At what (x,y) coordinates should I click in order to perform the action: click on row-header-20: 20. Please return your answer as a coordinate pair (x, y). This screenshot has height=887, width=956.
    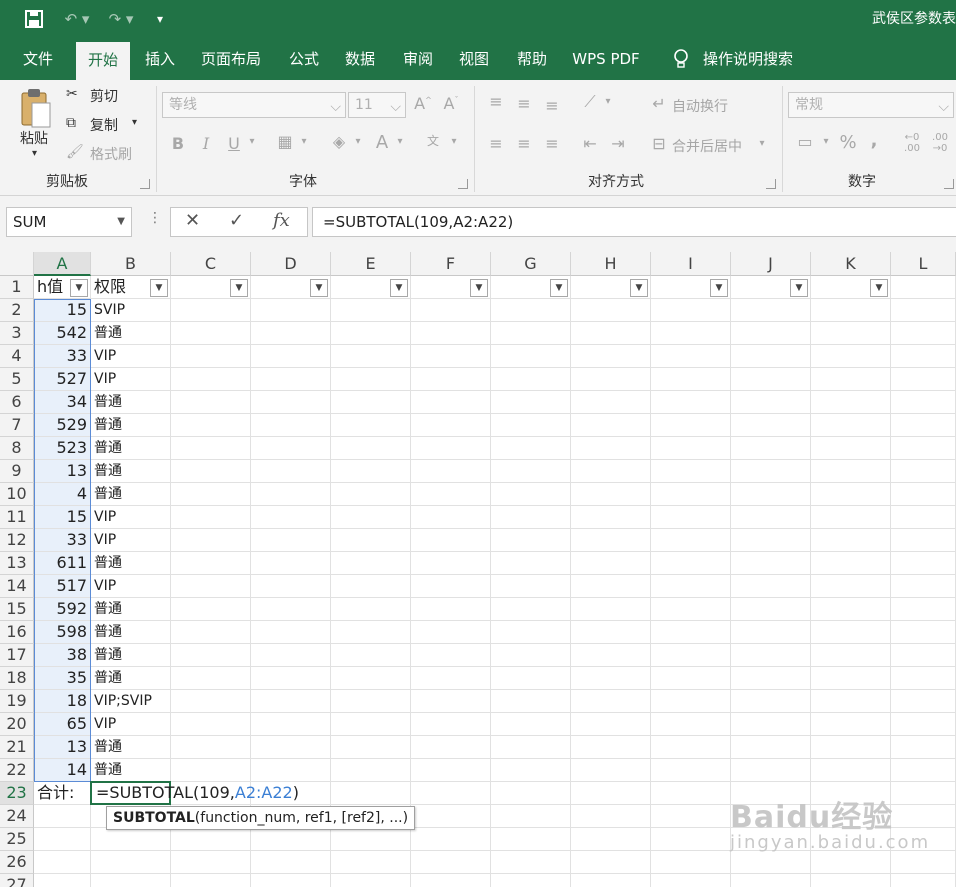
    Looking at the image, I should click on (17, 724).